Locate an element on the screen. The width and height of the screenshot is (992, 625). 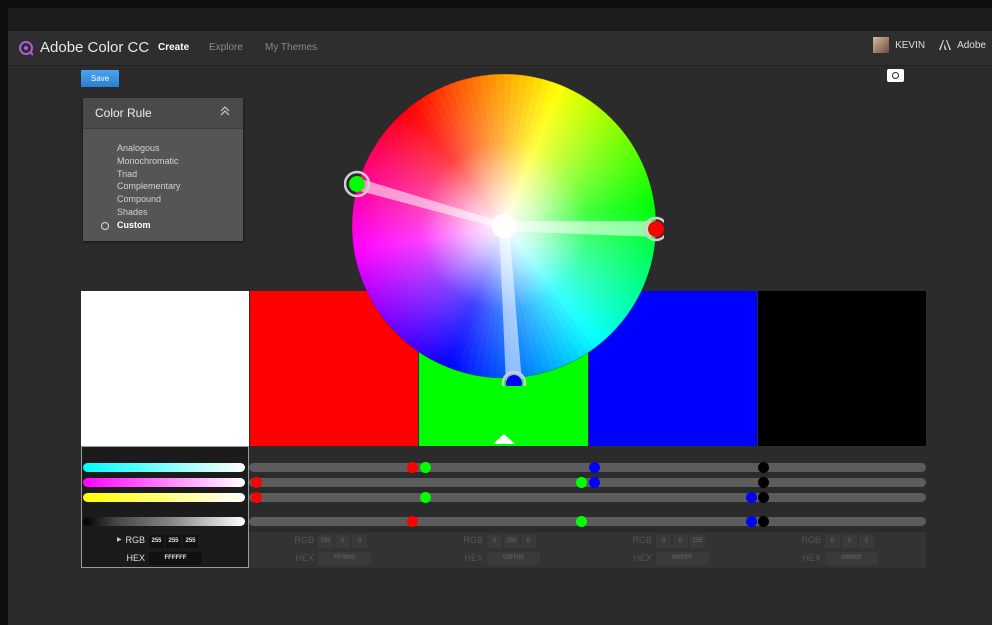
color-rule-option-triad: Triad is located at coordinates (149, 174).